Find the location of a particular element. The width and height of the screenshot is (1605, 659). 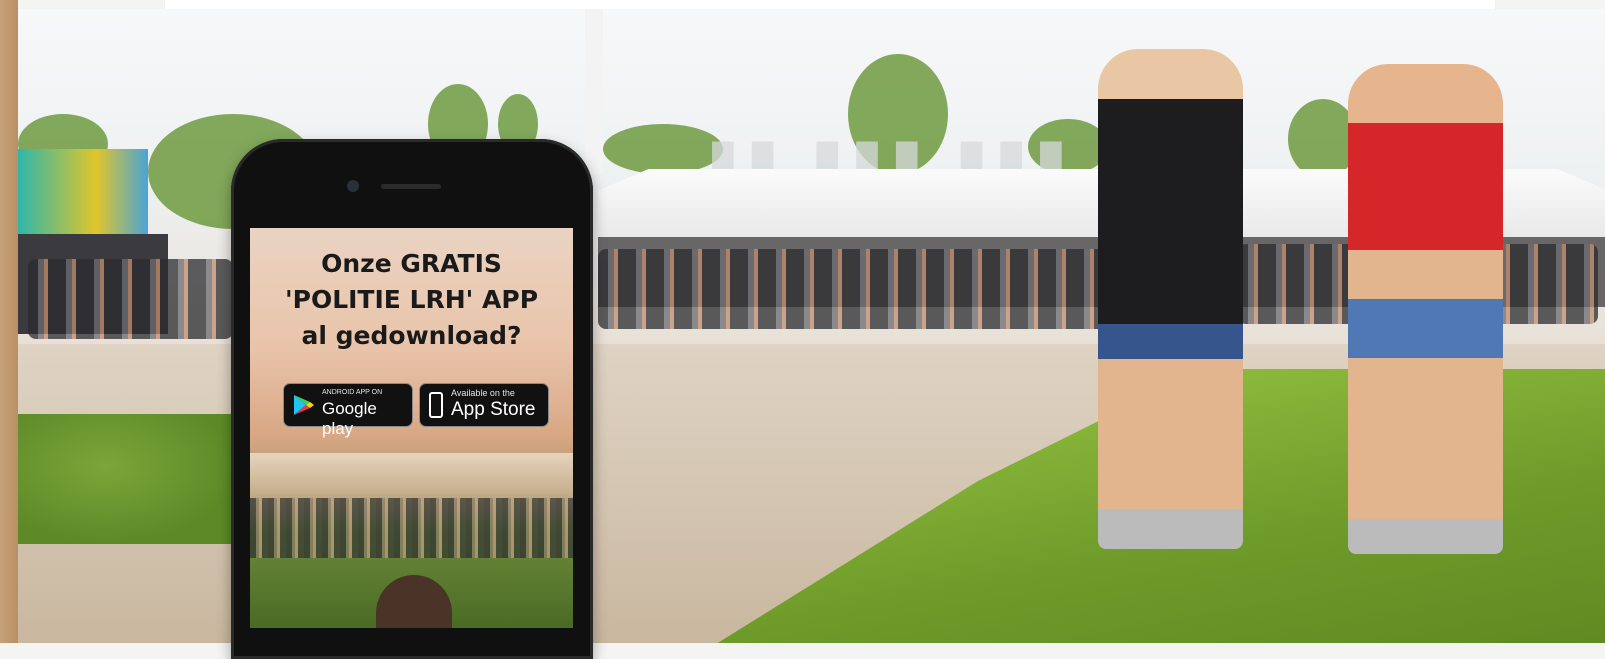

badge-small-text: Available on the is located at coordinates (483, 393).